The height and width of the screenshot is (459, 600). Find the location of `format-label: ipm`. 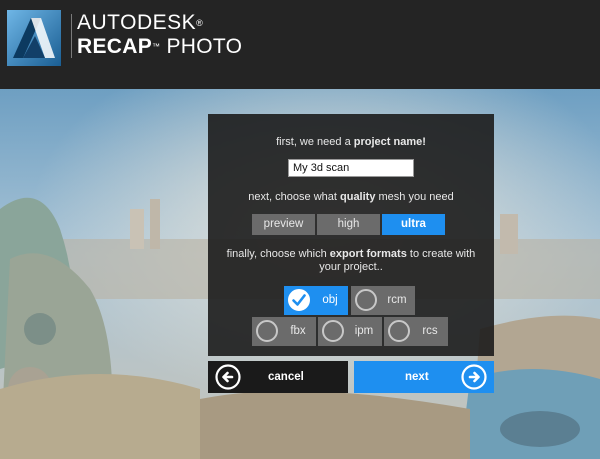

format-label: ipm is located at coordinates (364, 331).